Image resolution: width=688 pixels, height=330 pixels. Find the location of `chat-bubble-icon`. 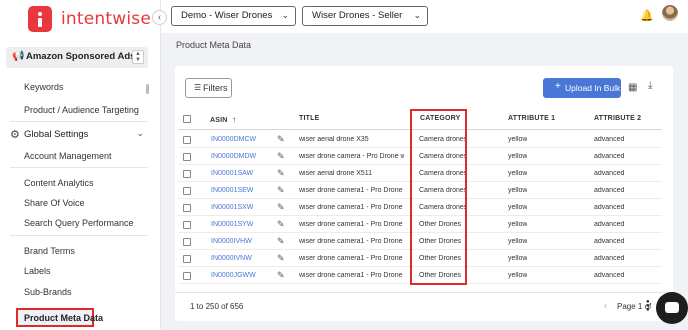

chat-bubble-icon is located at coordinates (672, 307).